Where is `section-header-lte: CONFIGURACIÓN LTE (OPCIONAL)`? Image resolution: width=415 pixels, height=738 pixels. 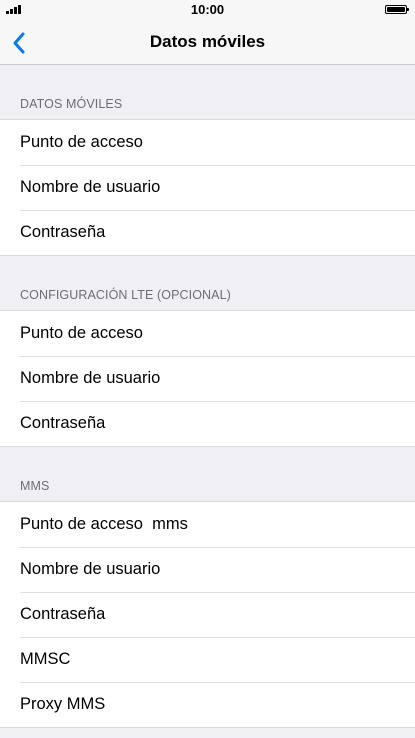 section-header-lte: CONFIGURACIÓN LTE (OPCIONAL) is located at coordinates (207, 283).